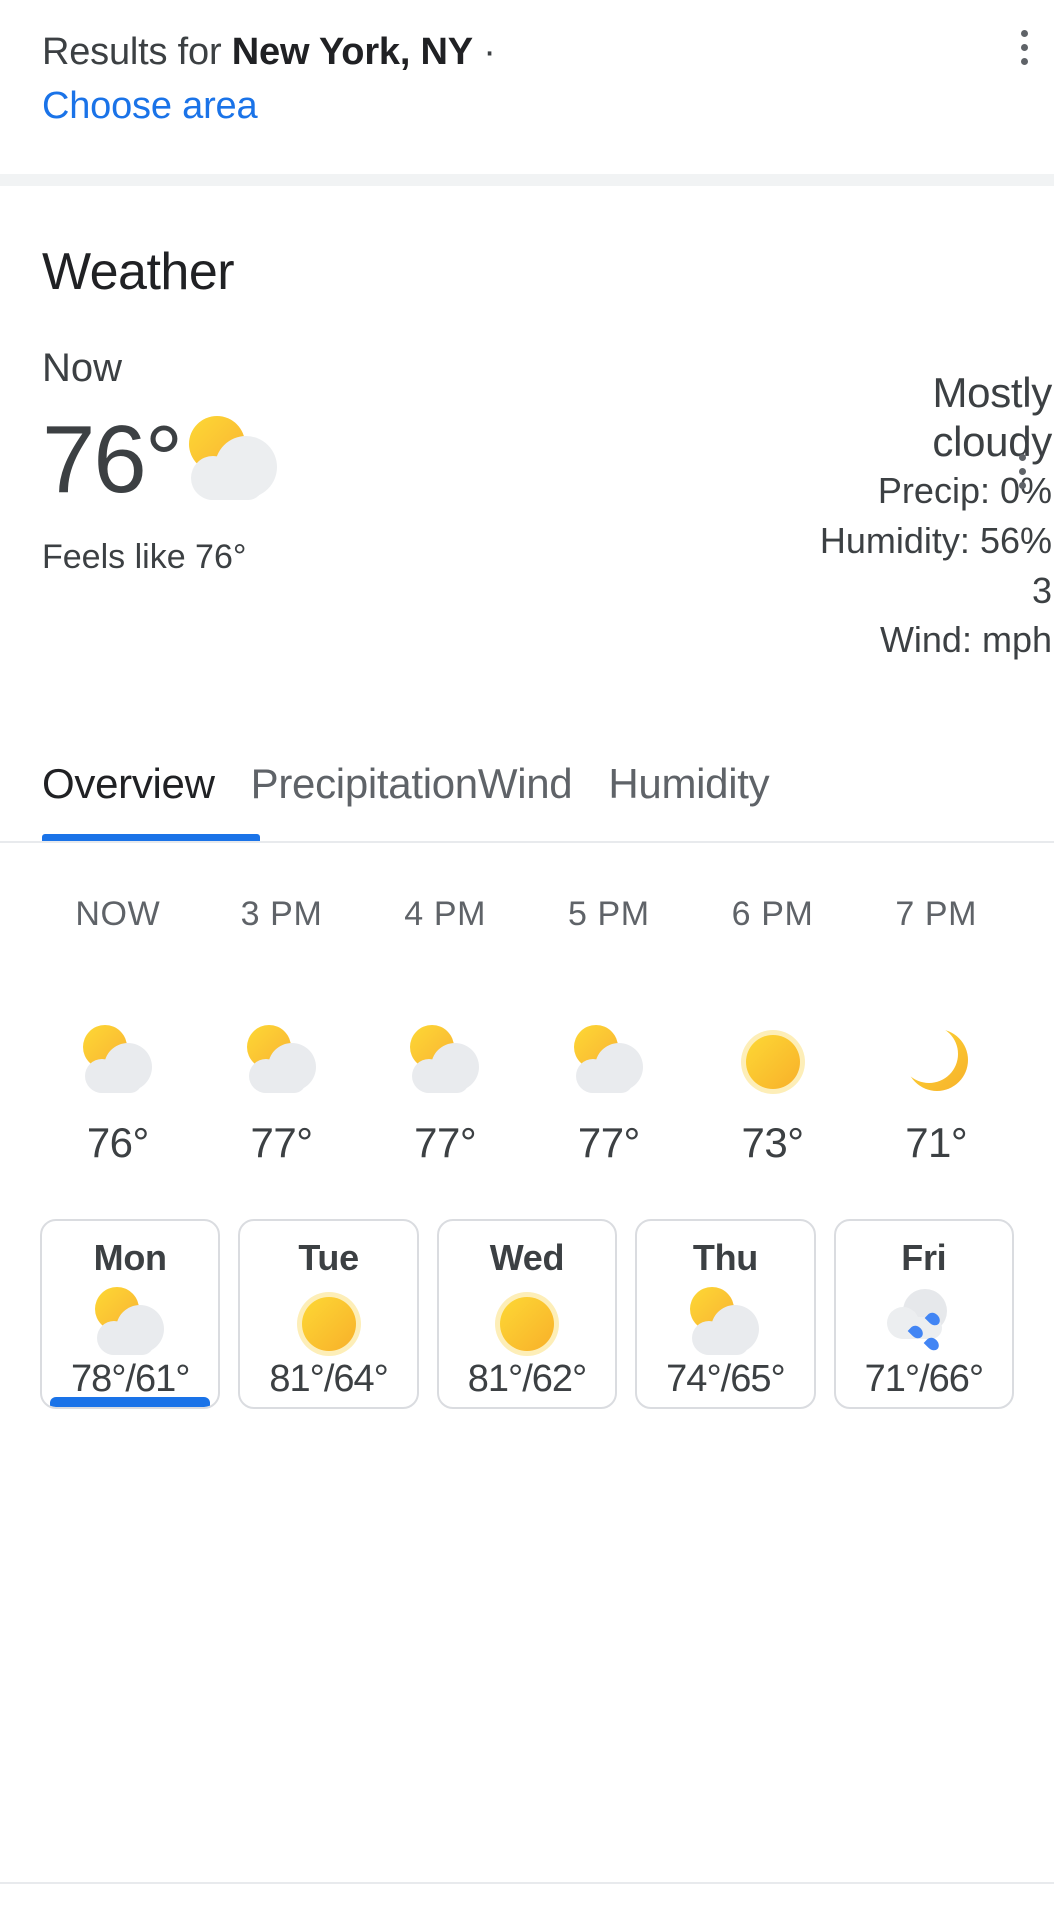 This screenshot has width=1054, height=1930. I want to click on hourly-item: 7 PM 71°, so click(936, 1031).